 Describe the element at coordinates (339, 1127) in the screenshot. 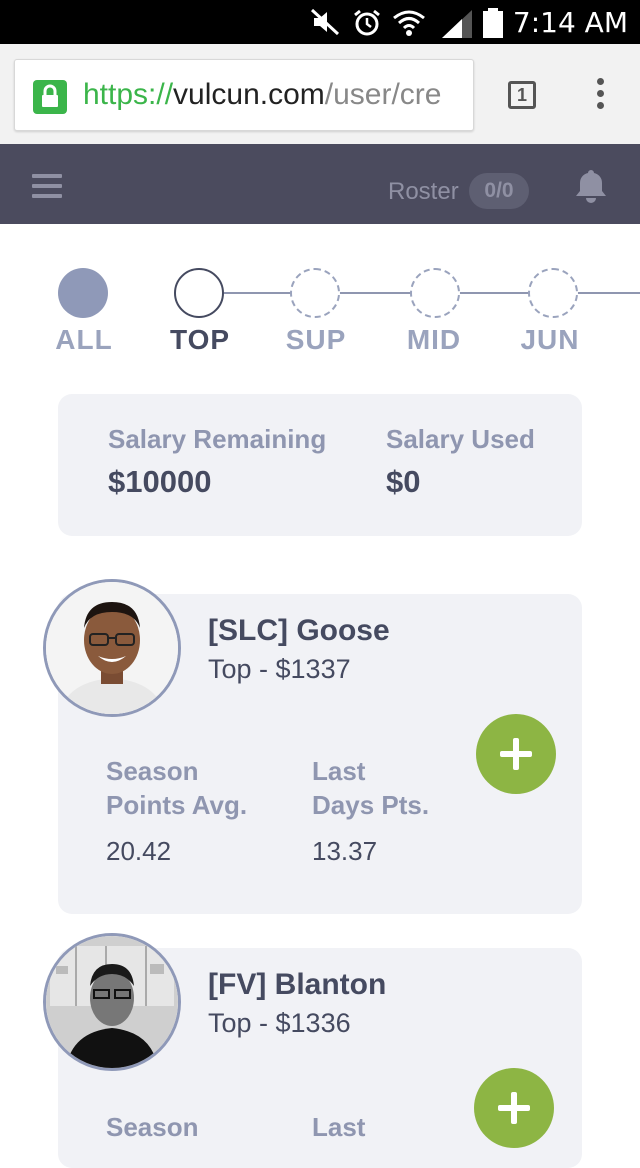

I see `last-days-points-label: Last` at that location.